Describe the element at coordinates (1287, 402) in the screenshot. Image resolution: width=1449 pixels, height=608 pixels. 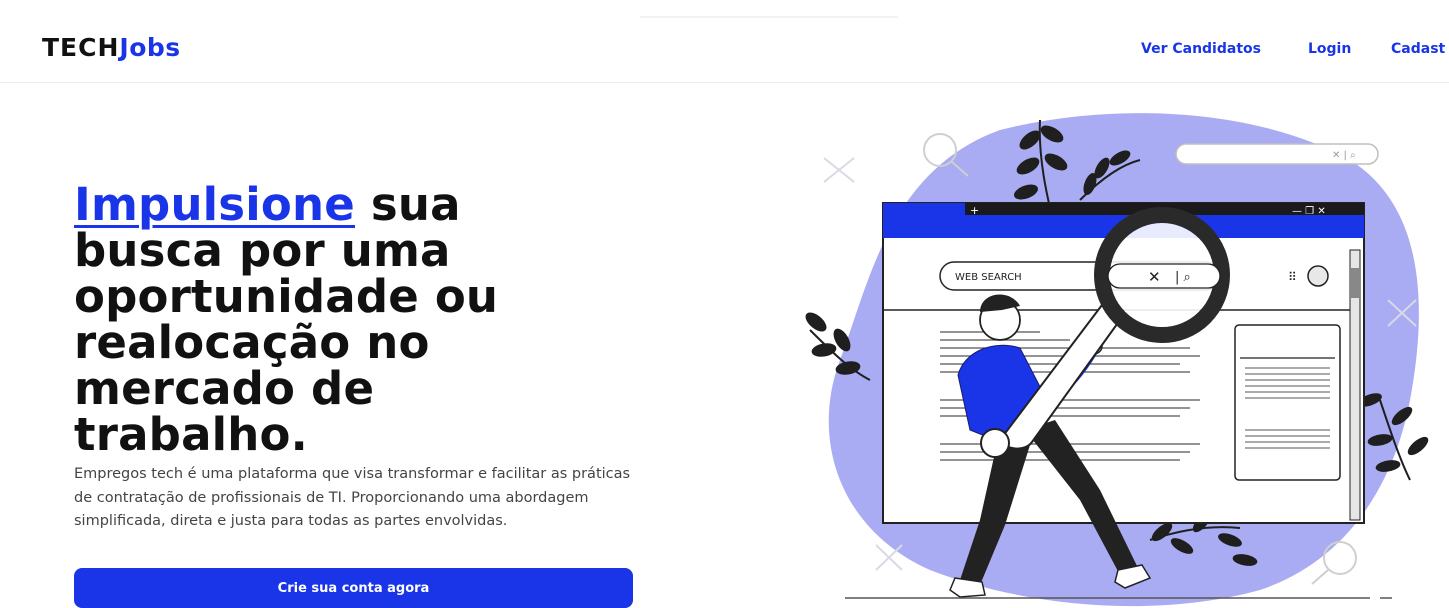
I see `side-panel` at that location.